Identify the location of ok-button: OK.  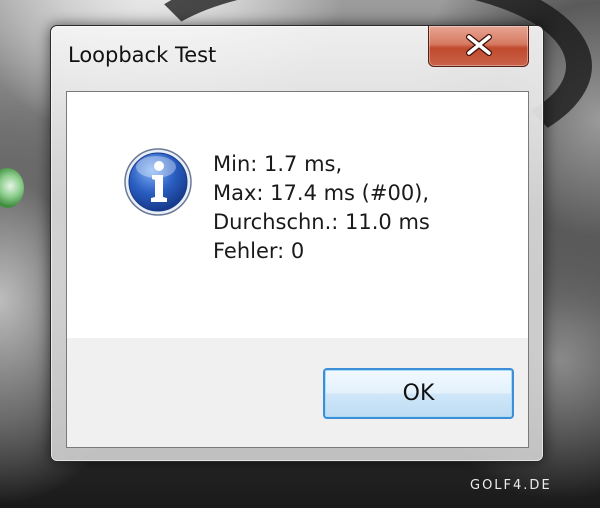
(418, 393).